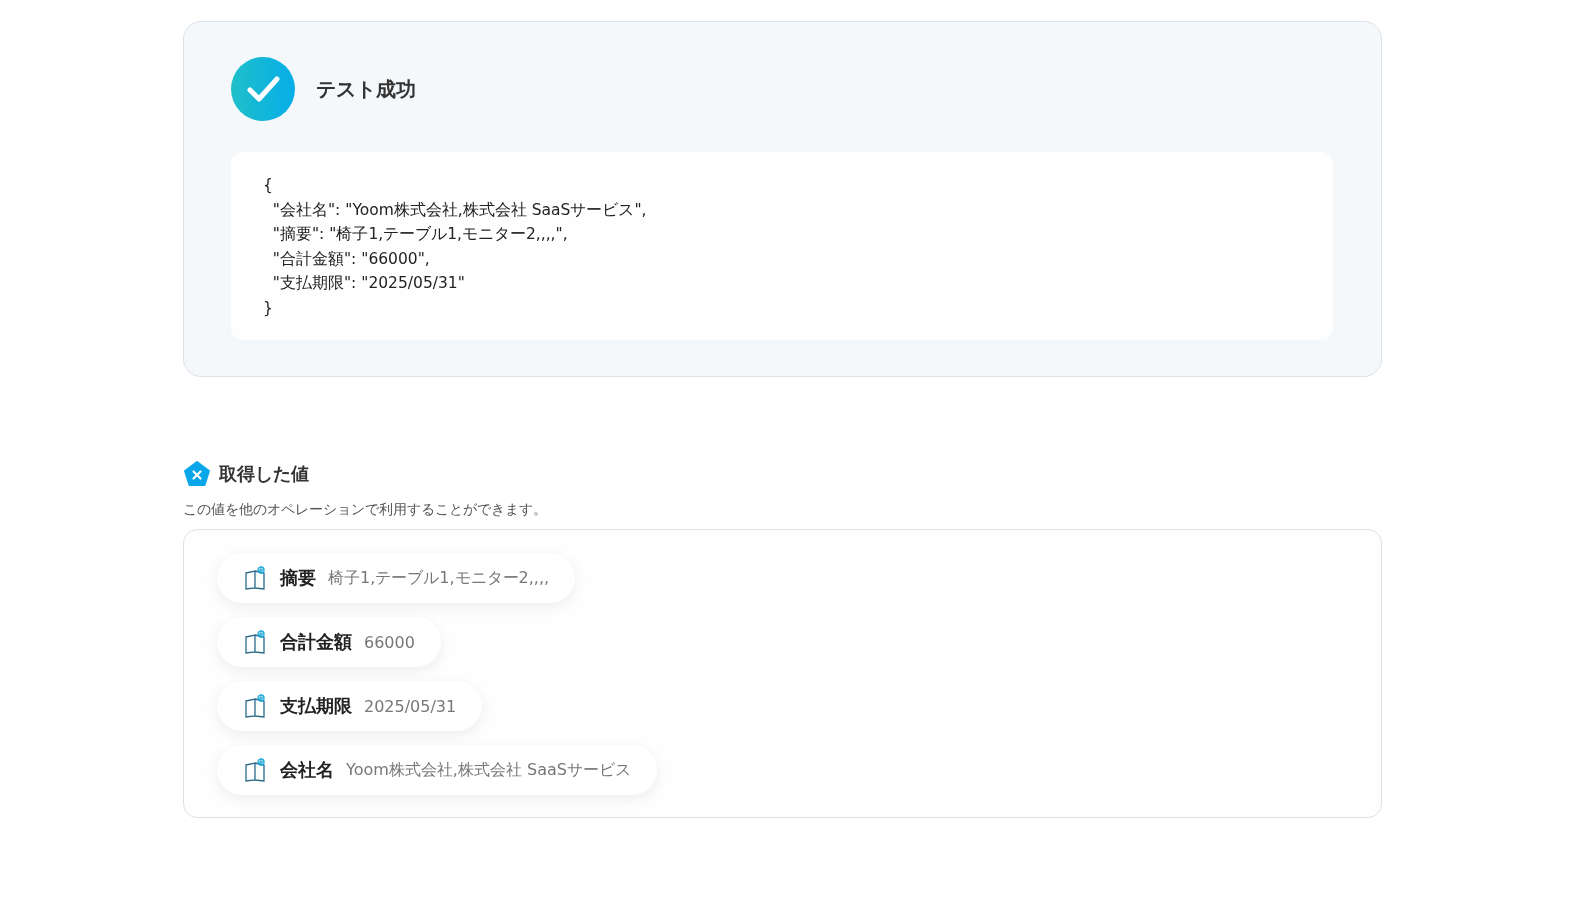 Image resolution: width=1590 pixels, height=898 pixels. I want to click on value-label: 摘要, so click(298, 578).